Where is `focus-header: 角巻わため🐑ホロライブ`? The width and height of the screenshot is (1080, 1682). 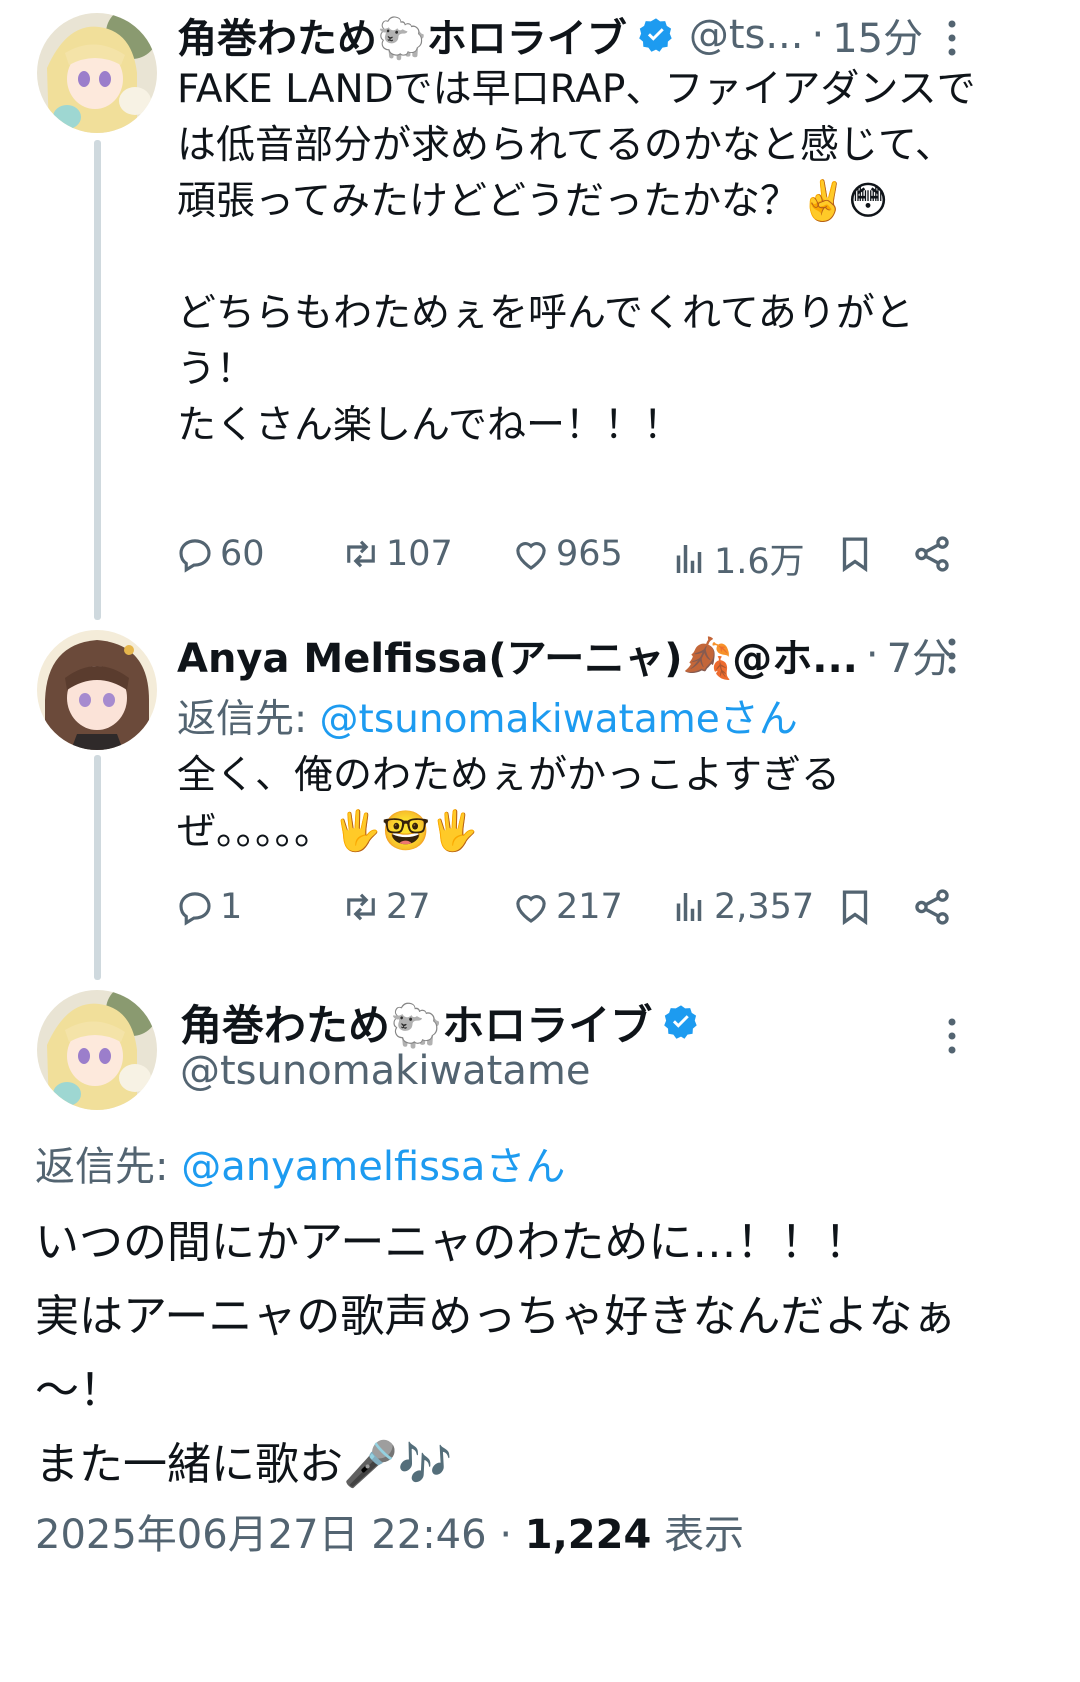
focus-header: 角巻わため🐑ホロライブ is located at coordinates (440, 1022).